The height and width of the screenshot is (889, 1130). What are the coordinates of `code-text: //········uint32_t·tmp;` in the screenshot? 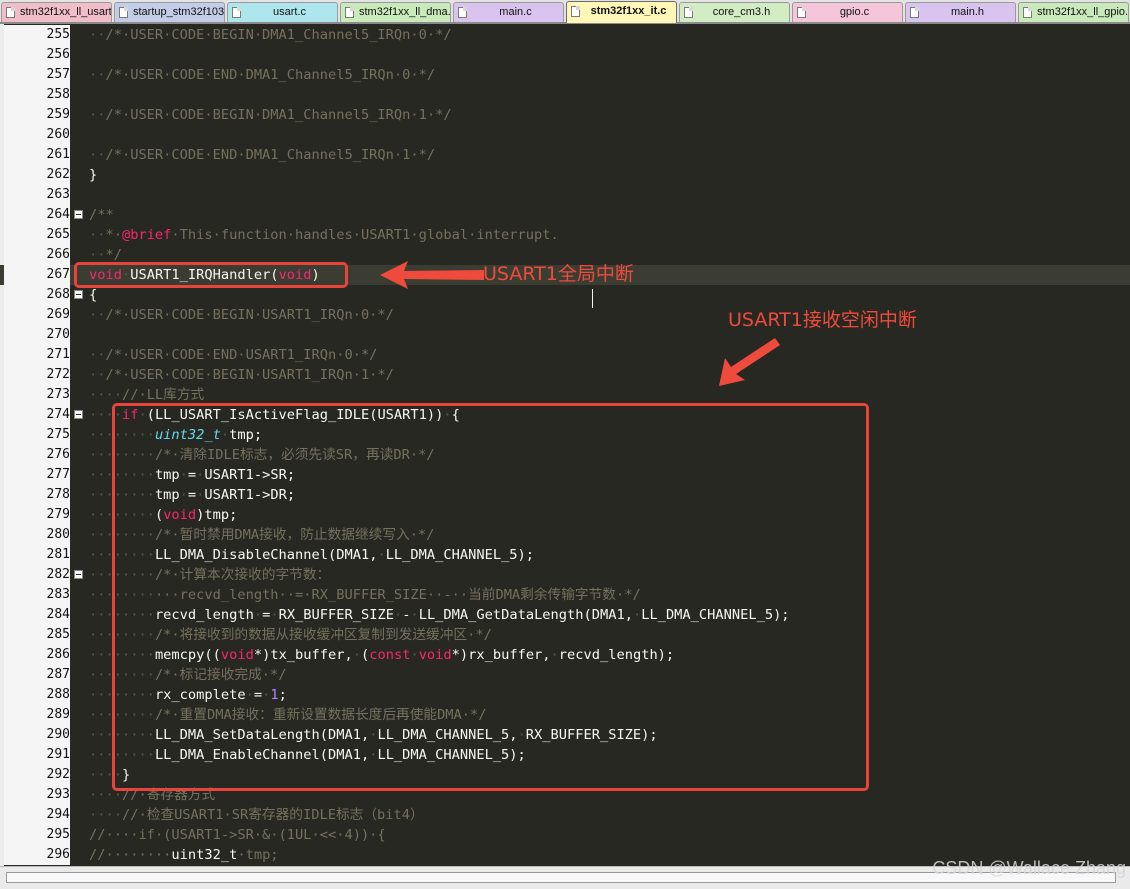 It's located at (184, 855).